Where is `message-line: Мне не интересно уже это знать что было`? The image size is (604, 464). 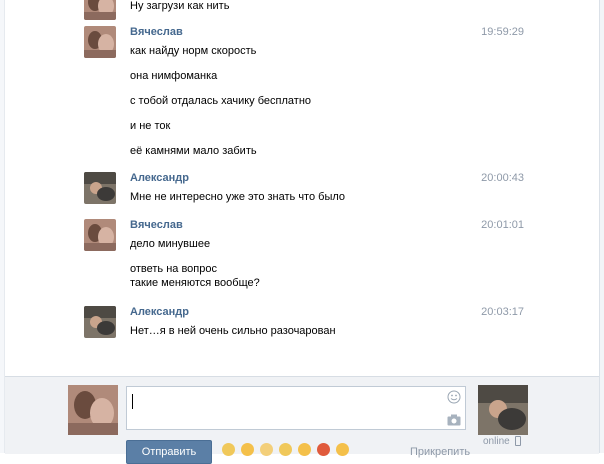 message-line: Мне не интересно уже это знать что было is located at coordinates (238, 197).